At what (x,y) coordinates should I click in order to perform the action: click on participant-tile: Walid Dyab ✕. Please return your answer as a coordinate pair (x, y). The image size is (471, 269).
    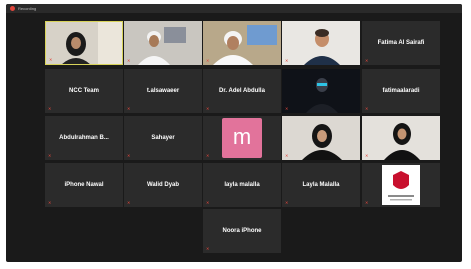
    Looking at the image, I should click on (163, 185).